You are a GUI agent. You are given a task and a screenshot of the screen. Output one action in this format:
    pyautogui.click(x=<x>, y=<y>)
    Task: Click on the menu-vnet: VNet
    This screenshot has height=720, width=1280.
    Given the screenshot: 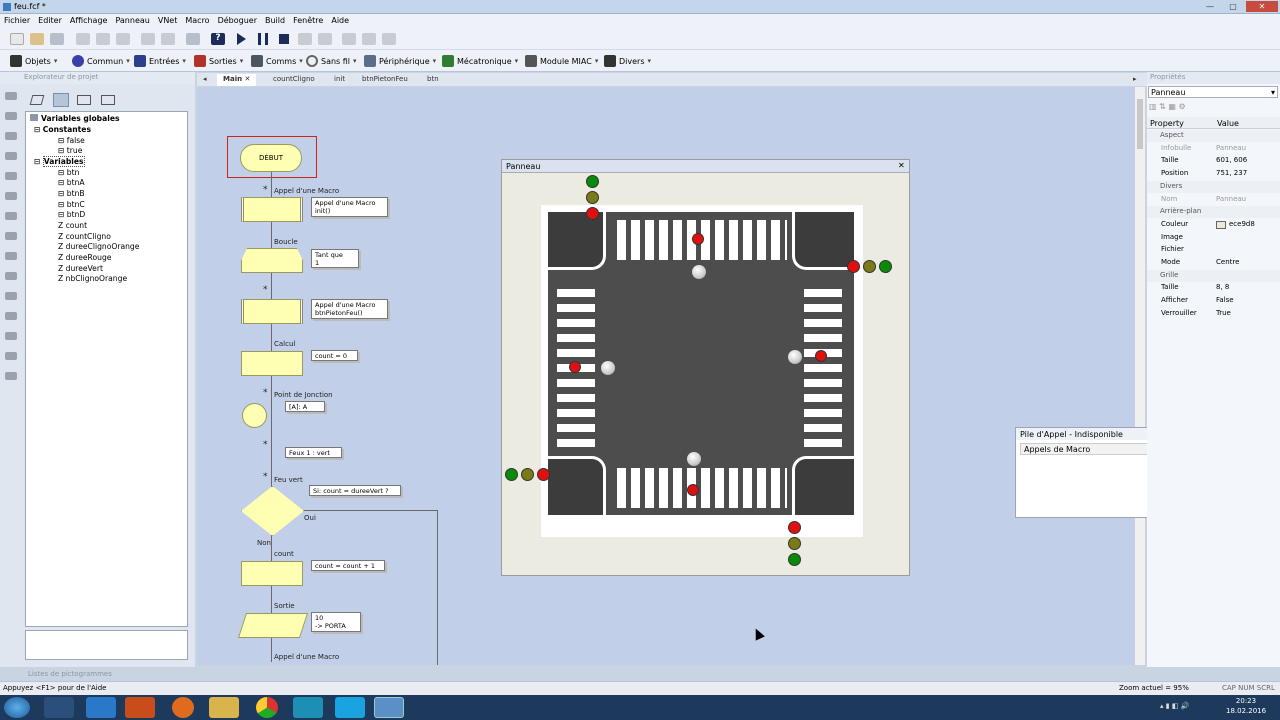 What is the action you would take?
    pyautogui.click(x=168, y=19)
    